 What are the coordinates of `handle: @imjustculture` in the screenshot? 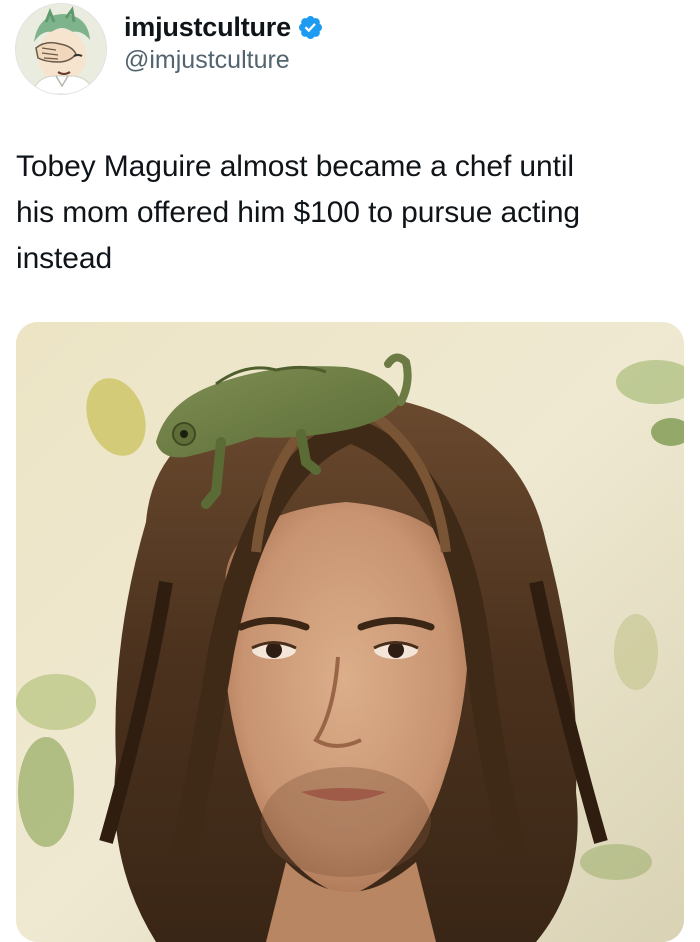 It's located at (224, 60).